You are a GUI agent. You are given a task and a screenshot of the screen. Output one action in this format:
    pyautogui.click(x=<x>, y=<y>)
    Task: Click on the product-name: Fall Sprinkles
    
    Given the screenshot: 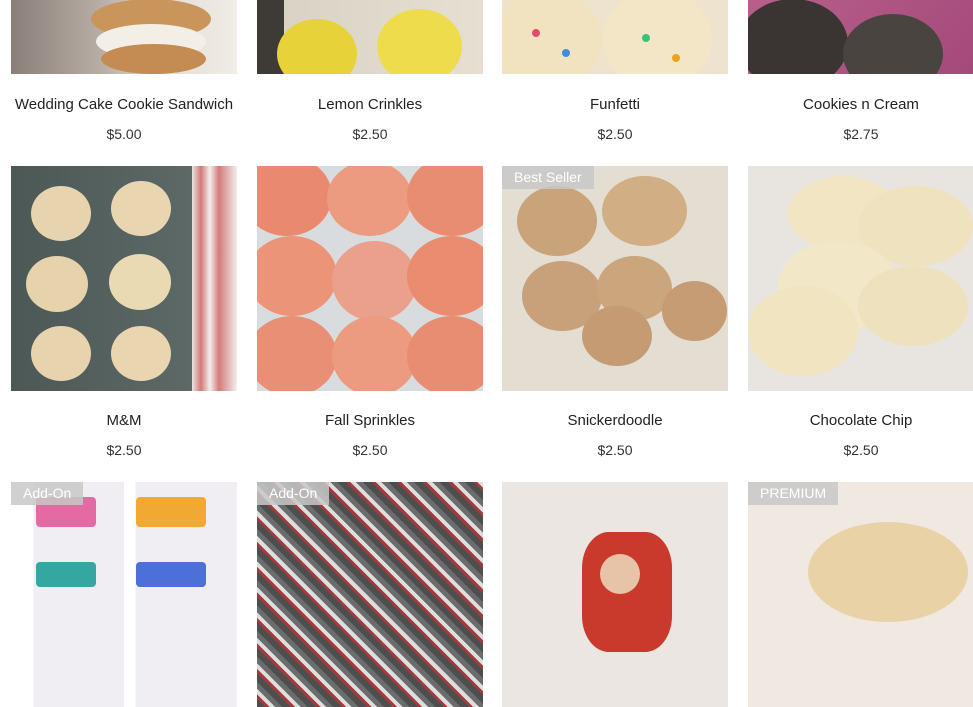 What is the action you would take?
    pyautogui.click(x=370, y=420)
    